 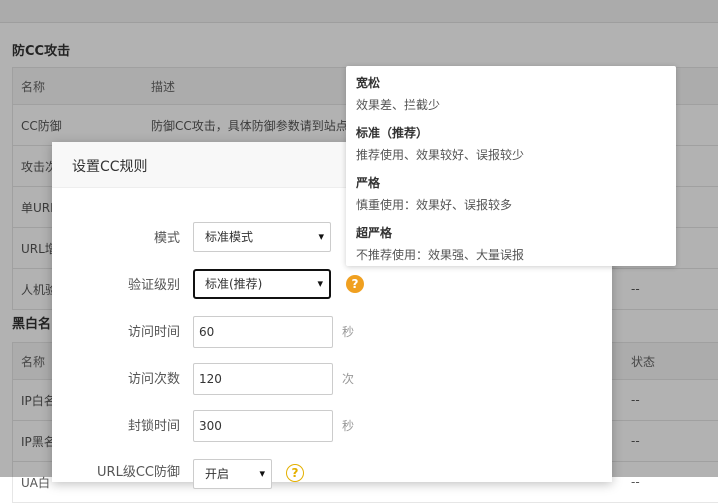 What do you see at coordinates (392, 133) in the screenshot?
I see `tooltip-item-title: 标准（推荐）` at bounding box center [392, 133].